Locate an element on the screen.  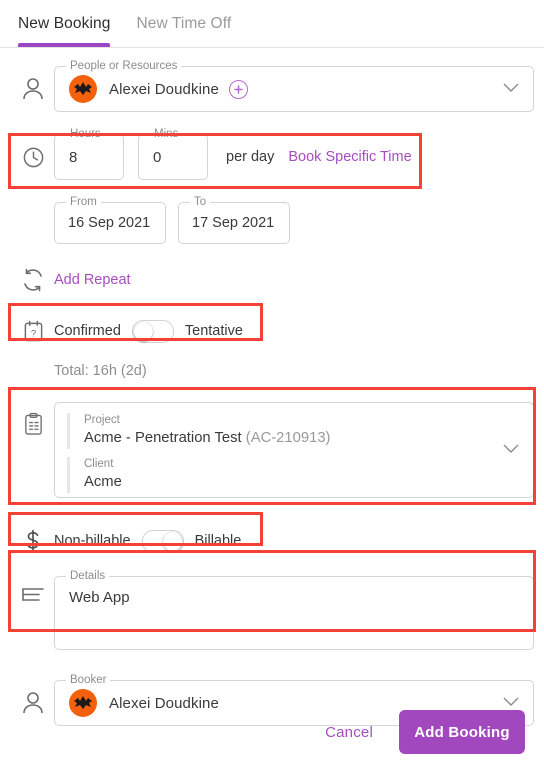
tab-new-booking: New Booking is located at coordinates (64, 23).